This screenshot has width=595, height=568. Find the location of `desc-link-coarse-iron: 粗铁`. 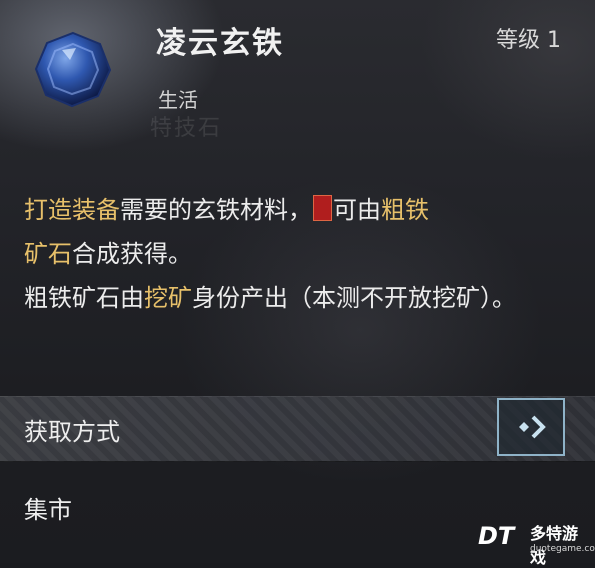

desc-link-coarse-iron: 粗铁 is located at coordinates (405, 210).